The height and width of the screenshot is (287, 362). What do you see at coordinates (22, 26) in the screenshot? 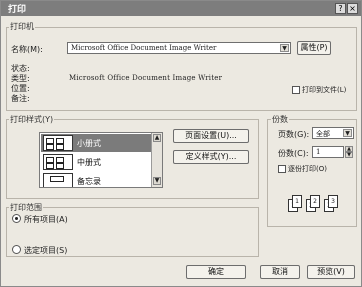
I see `printer-group-label: 打印机` at bounding box center [22, 26].